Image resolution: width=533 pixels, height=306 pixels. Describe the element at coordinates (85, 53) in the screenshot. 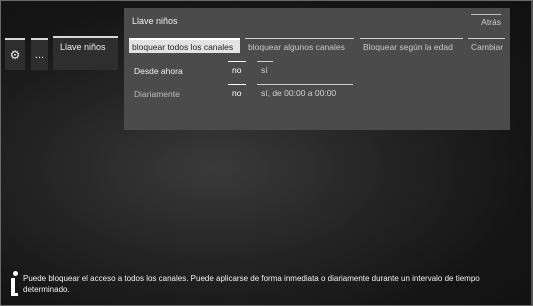

I see `breadcrumb-parental-lock: Llave niños` at that location.